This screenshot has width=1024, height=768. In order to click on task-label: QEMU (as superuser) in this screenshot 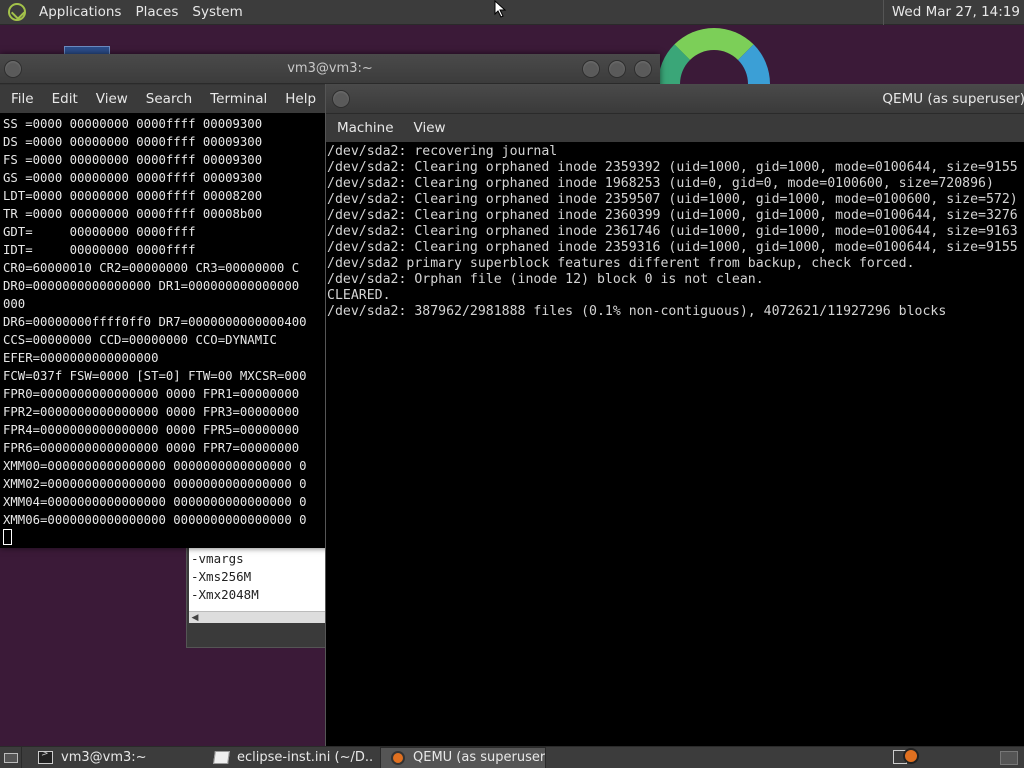, I will do `click(479, 757)`.